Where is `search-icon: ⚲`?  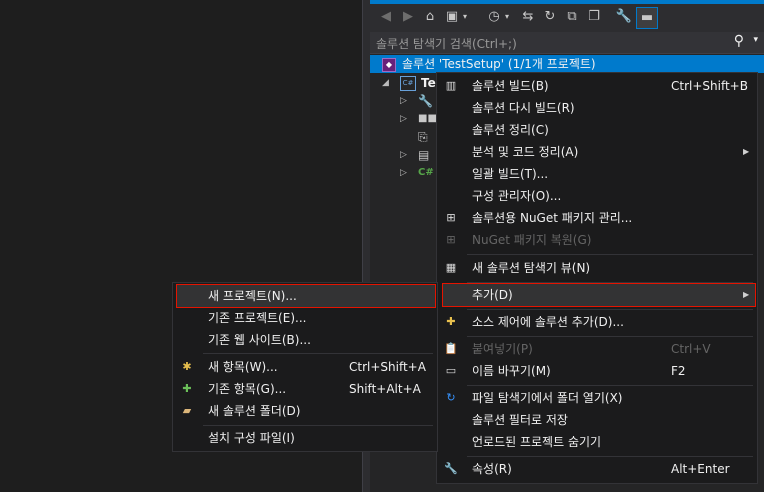
search-icon: ⚲ is located at coordinates (739, 41).